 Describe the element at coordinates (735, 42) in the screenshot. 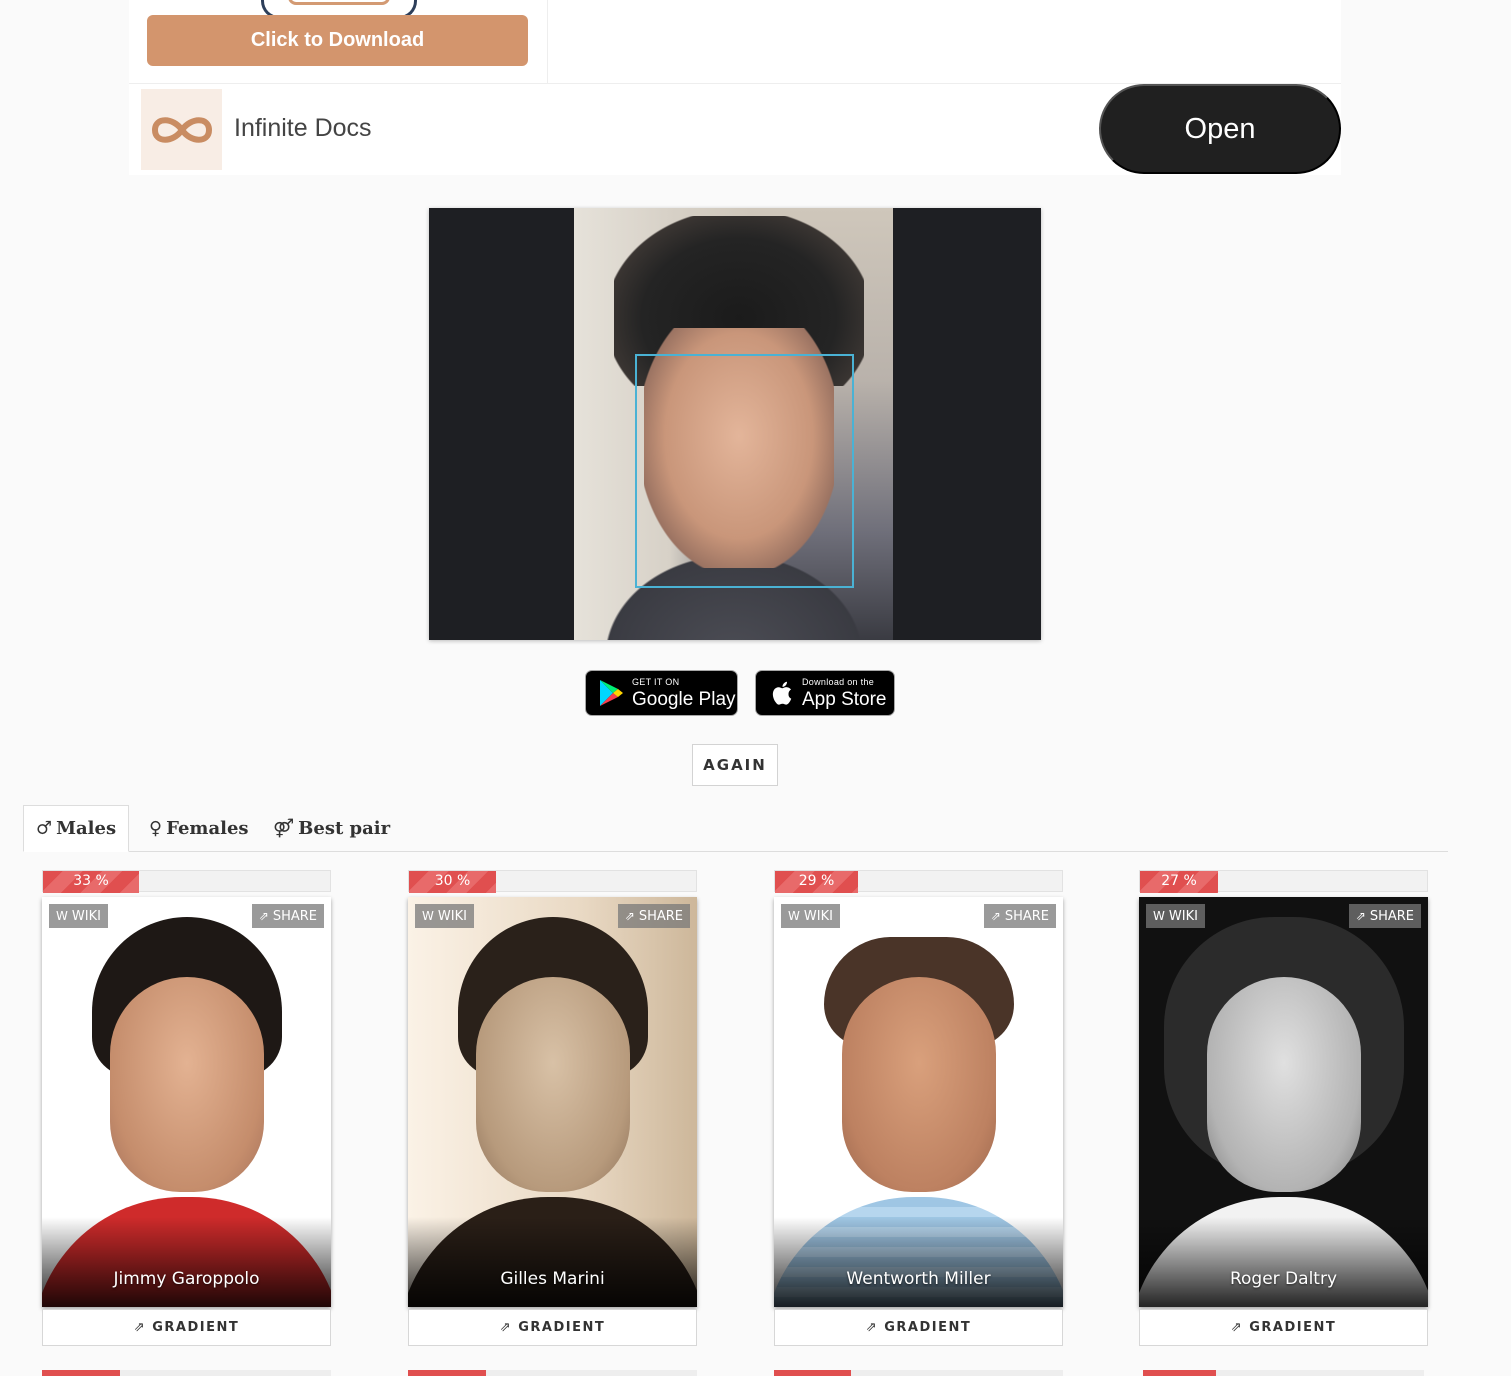

I see `ad-banner-top: Click to Download` at that location.